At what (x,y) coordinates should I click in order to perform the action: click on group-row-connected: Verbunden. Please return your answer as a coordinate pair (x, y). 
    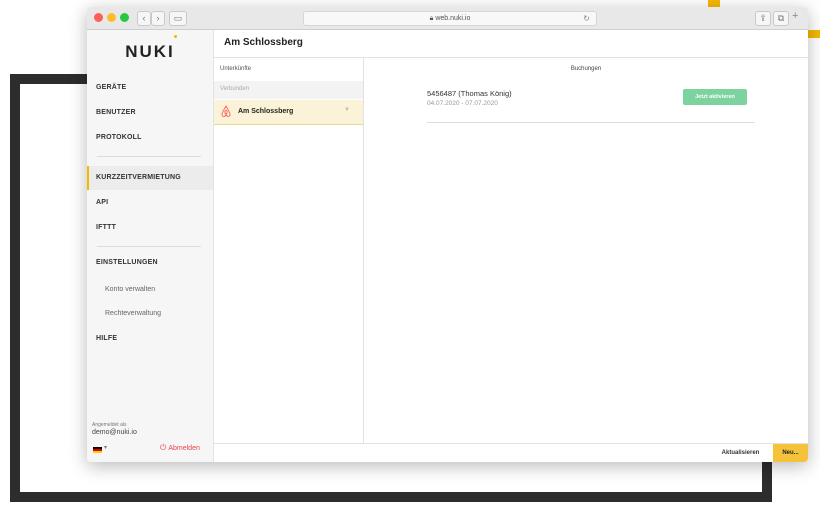
    Looking at the image, I should click on (288, 90).